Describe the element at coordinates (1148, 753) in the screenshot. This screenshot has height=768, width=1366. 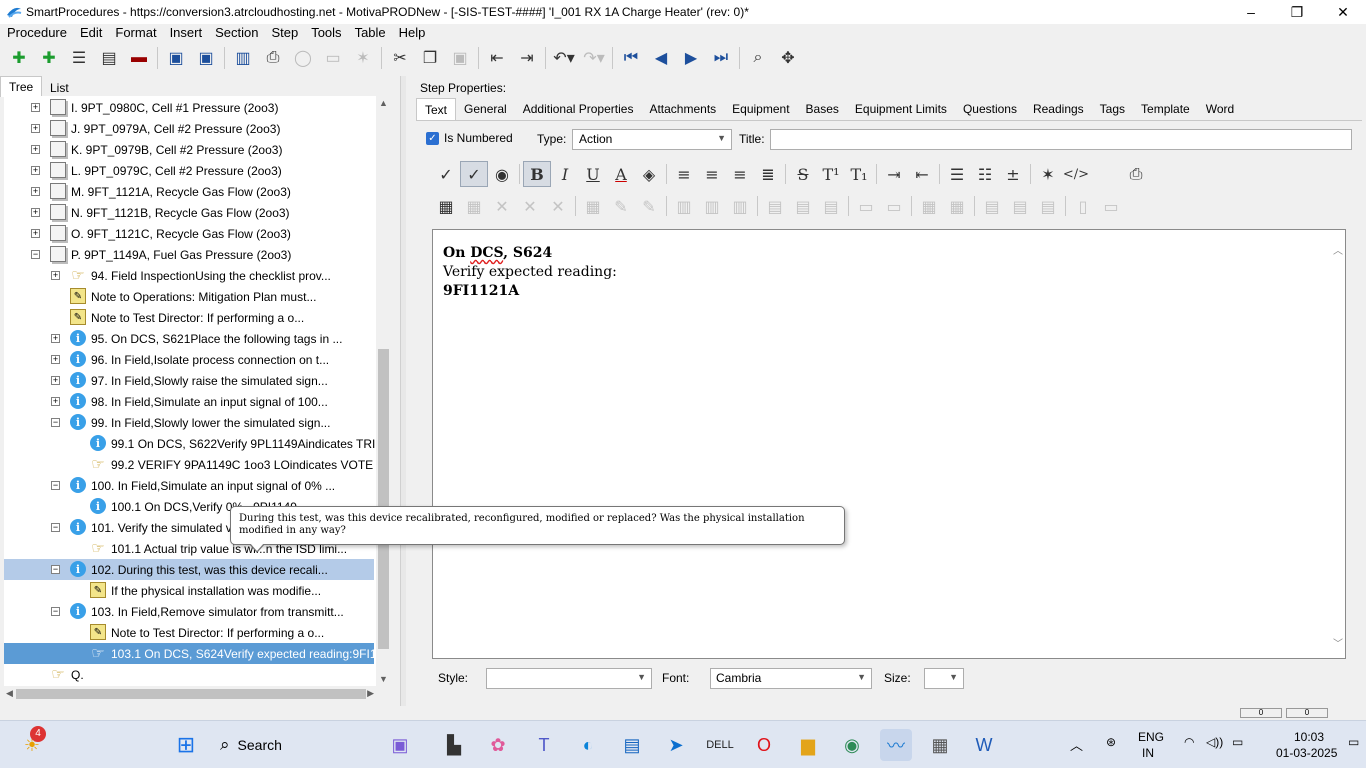
I see `language-line-2: IN` at that location.